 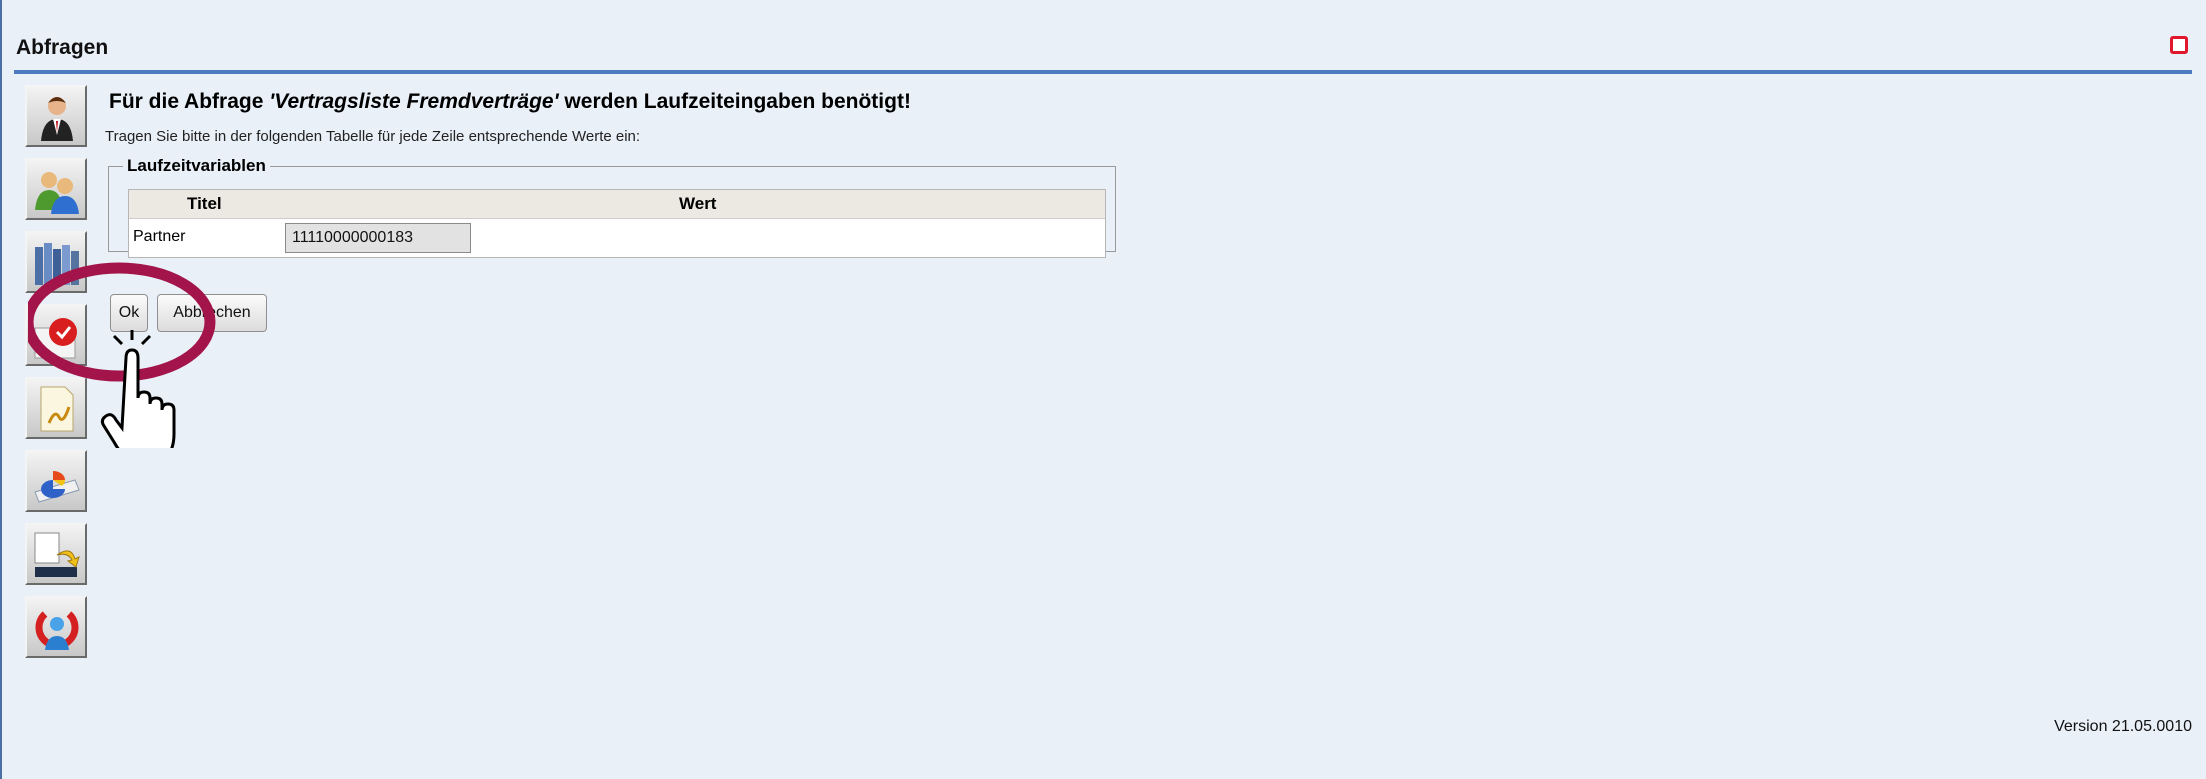 What do you see at coordinates (1103, 72) in the screenshot?
I see `header-divider` at bounding box center [1103, 72].